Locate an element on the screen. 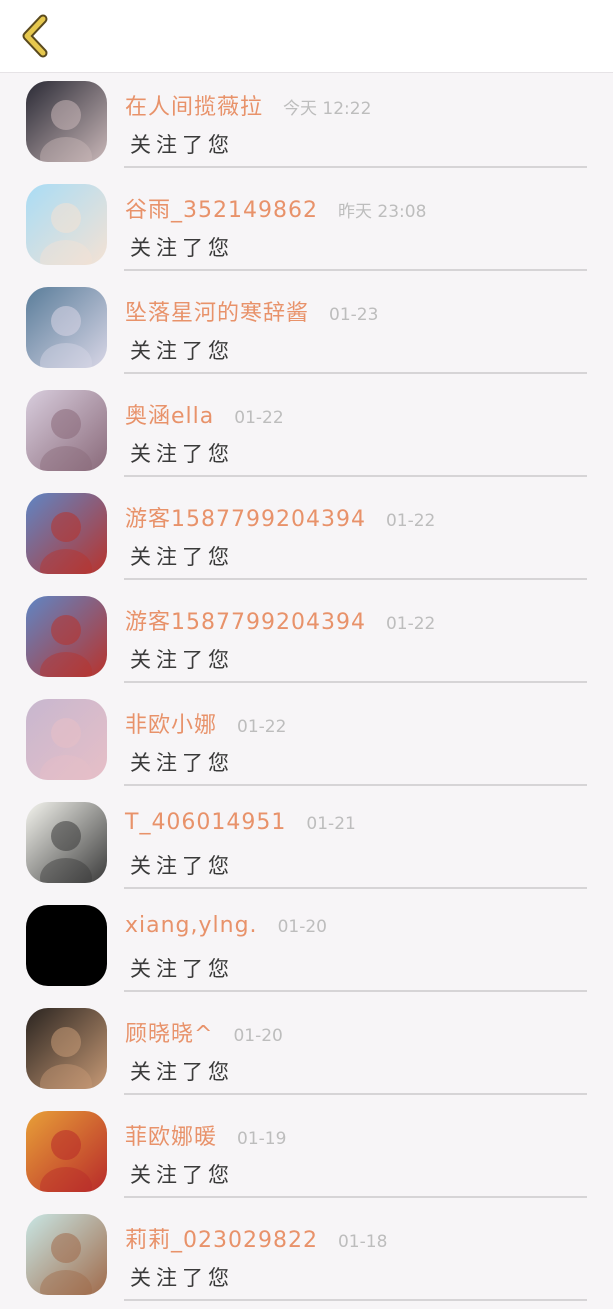 The image size is (613, 1309). user-name: 顾晓晓^ is located at coordinates (169, 1032).